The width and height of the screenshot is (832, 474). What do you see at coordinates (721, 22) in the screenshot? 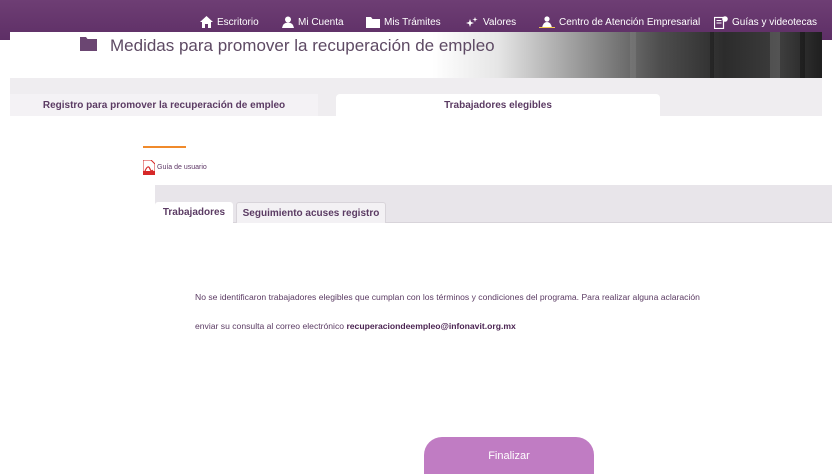
I see `guide-icon` at bounding box center [721, 22].